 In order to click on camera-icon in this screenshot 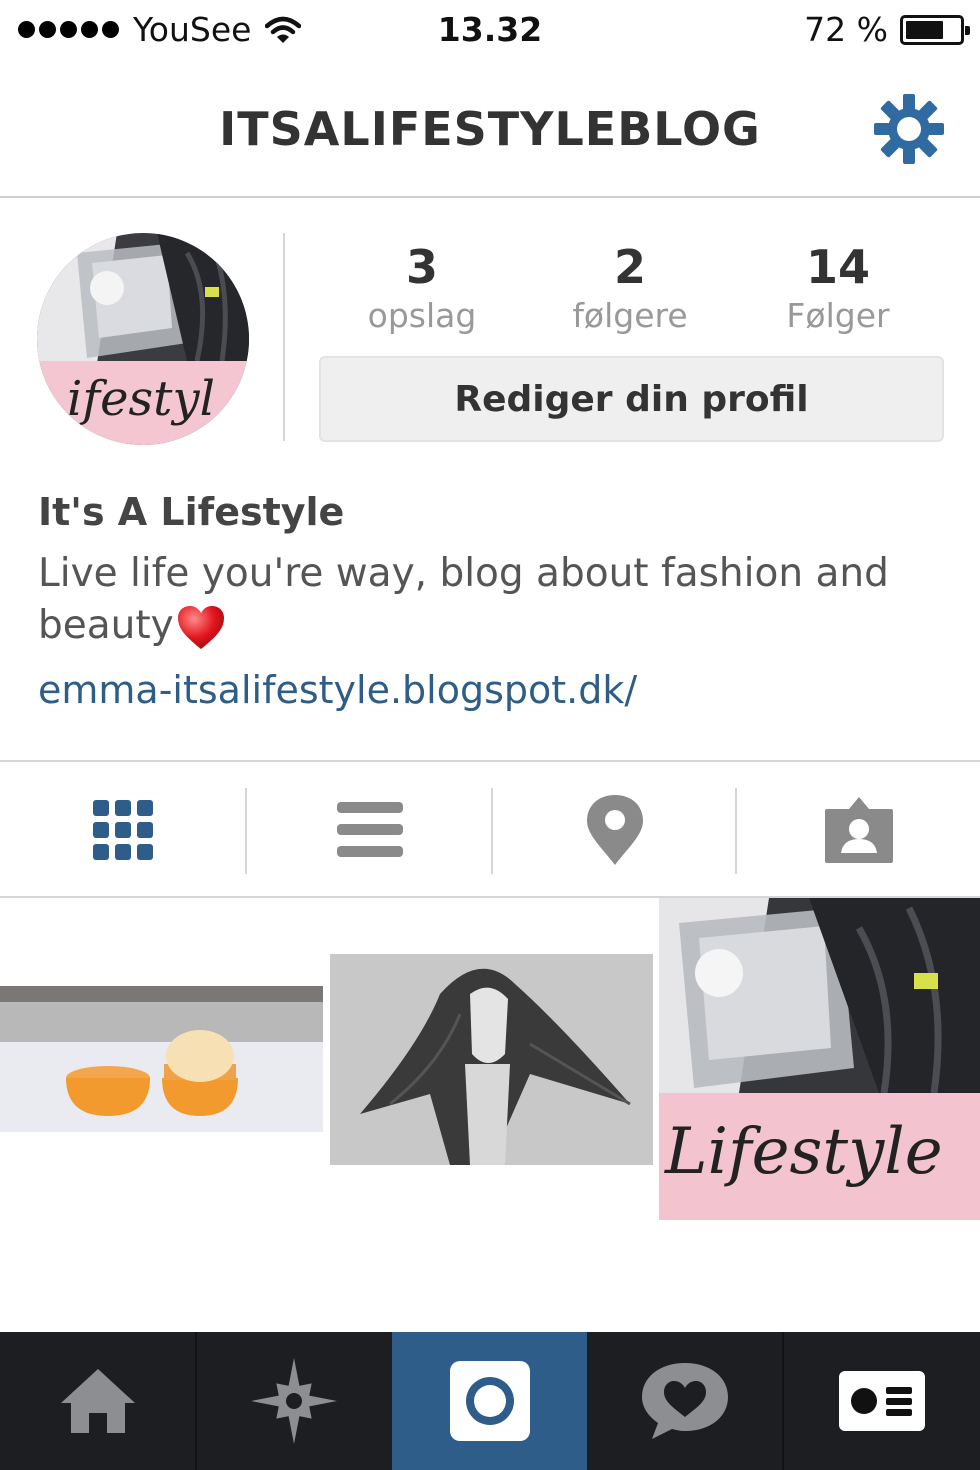, I will do `click(489, 1401)`.